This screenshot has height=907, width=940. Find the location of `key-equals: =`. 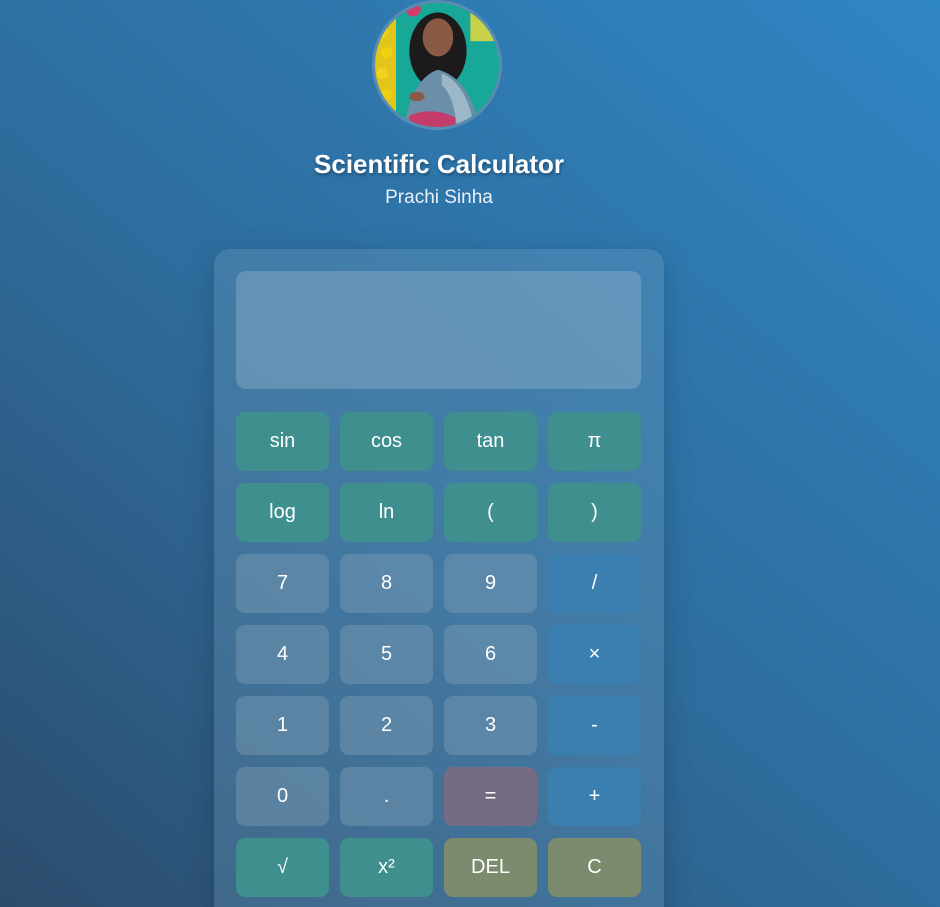

key-equals: = is located at coordinates (490, 796).